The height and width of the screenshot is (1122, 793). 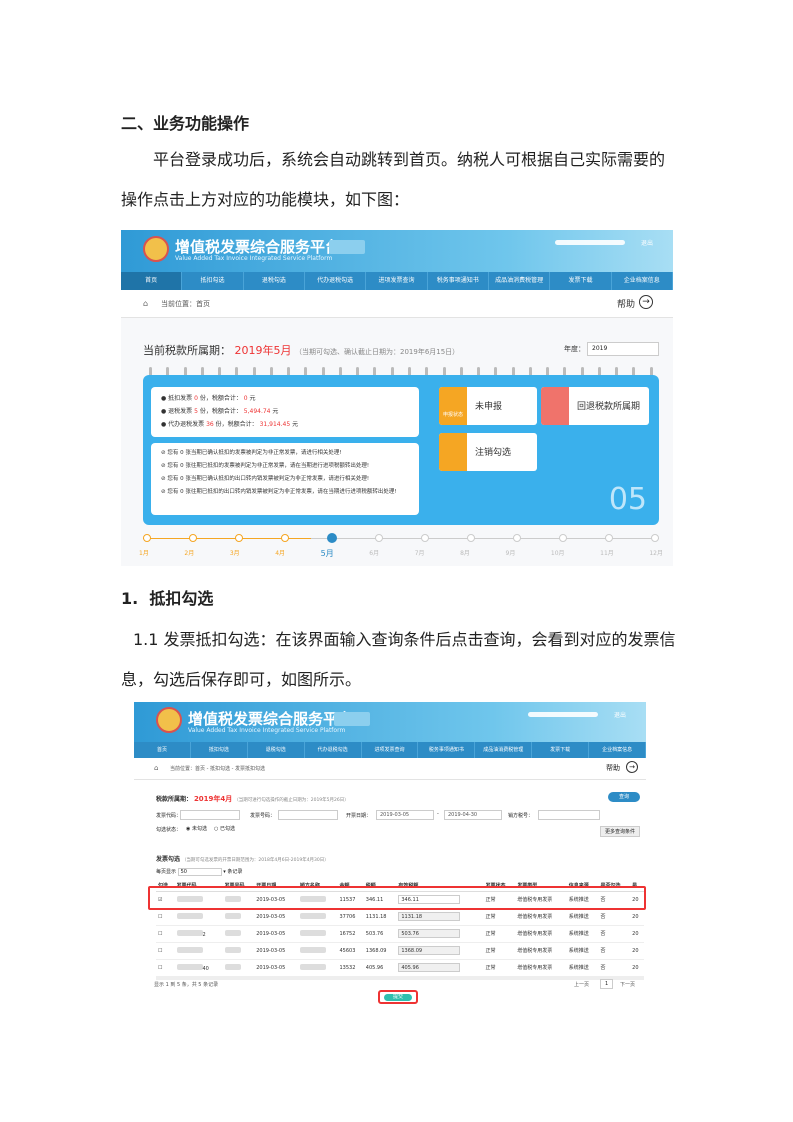 I want to click on year-select: 2019, so click(x=623, y=349).